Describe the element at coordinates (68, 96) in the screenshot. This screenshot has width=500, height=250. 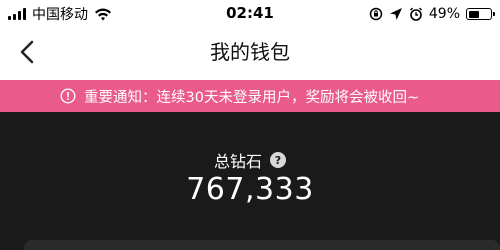
I see `info-icon` at that location.